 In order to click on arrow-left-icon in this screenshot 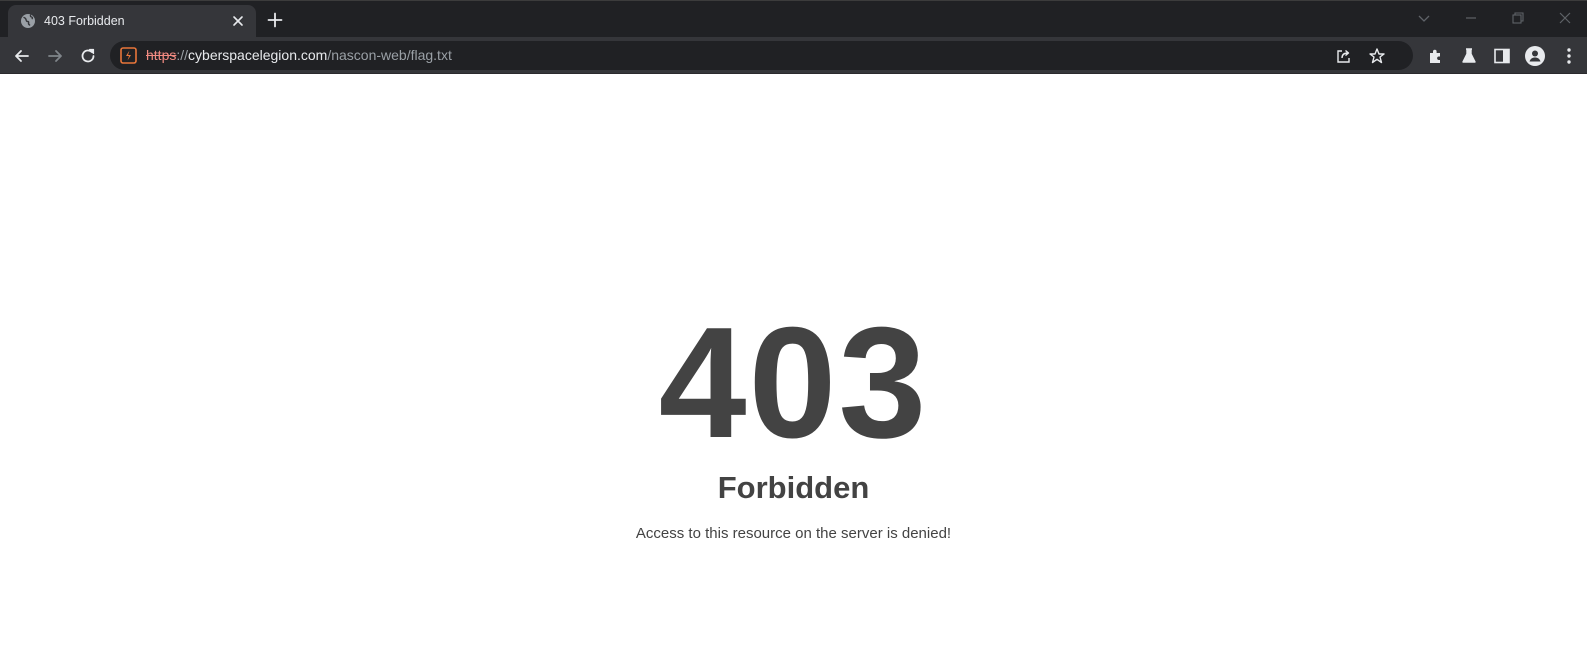, I will do `click(22, 56)`.